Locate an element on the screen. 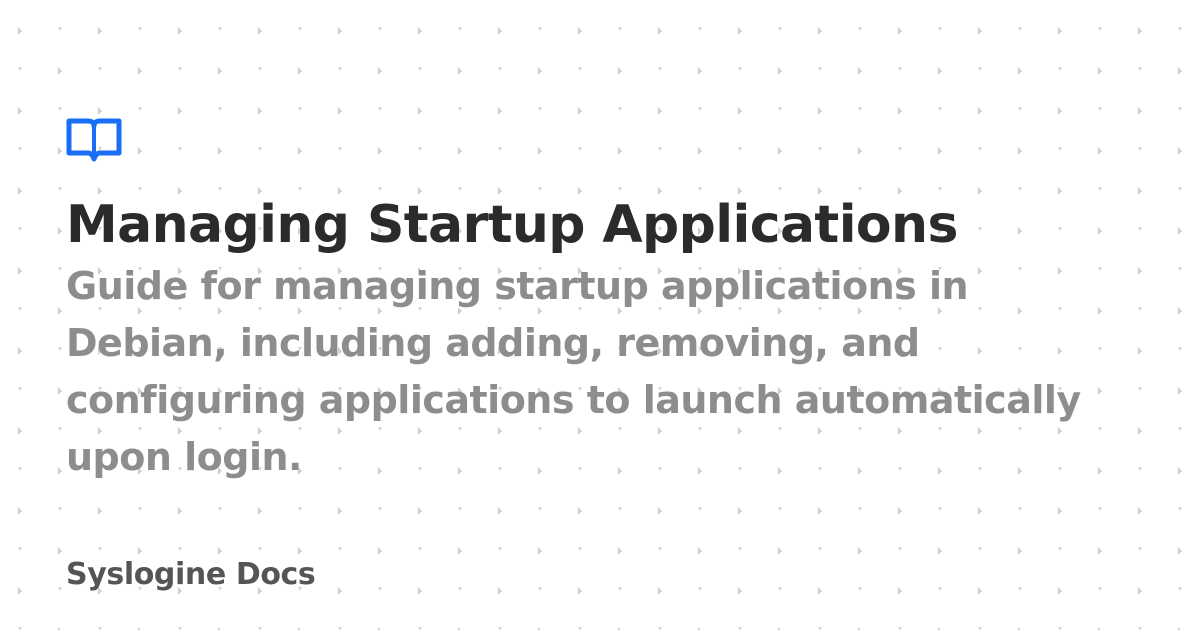  book-open-icon is located at coordinates (94, 140).